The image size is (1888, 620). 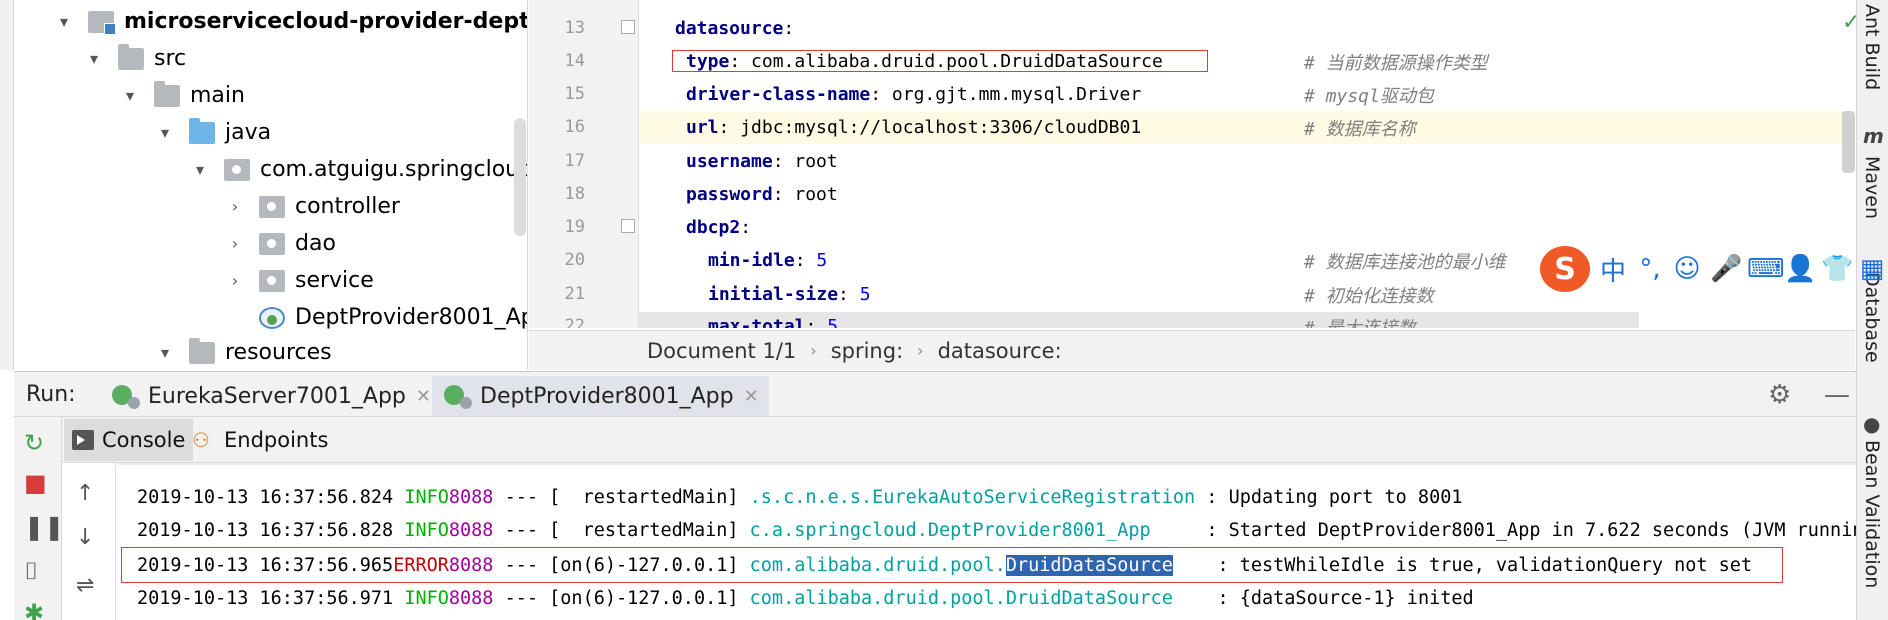 I want to click on tree-item-app-class: DeptProvider8001_App, so click(x=376, y=317).